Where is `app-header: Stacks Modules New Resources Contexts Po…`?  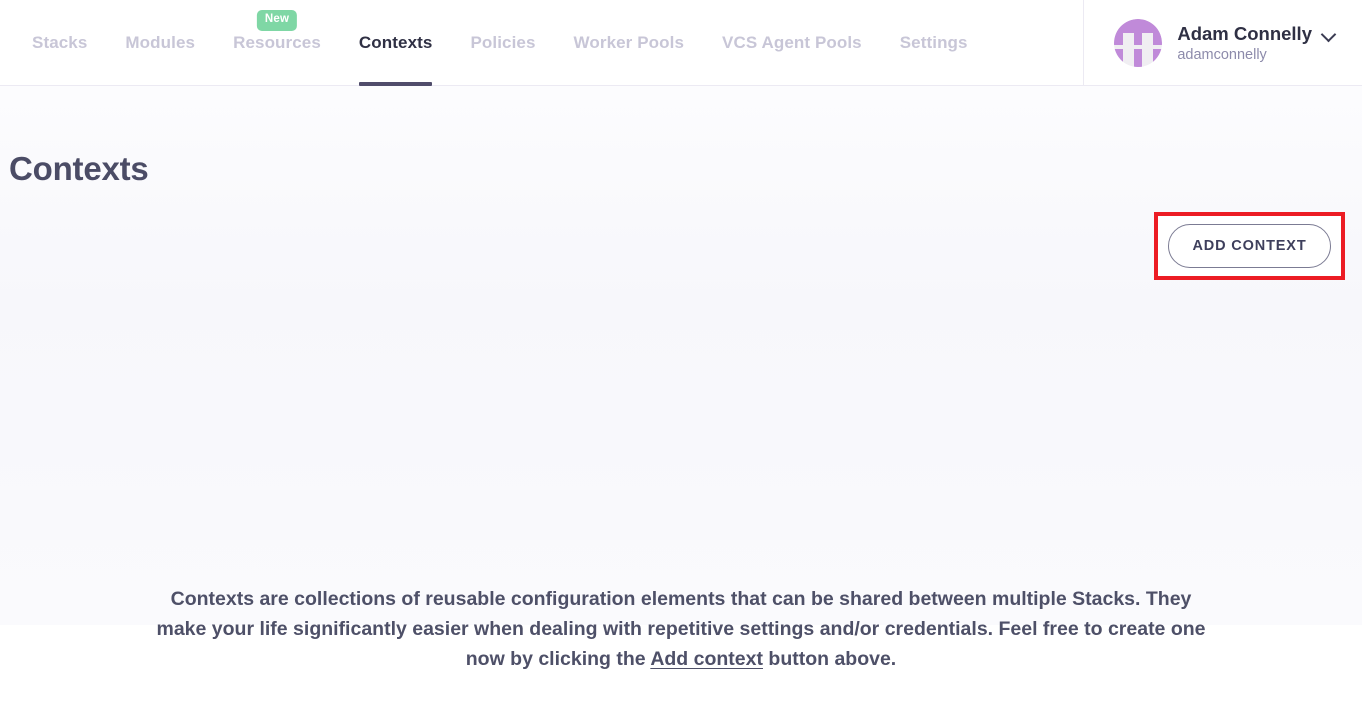 app-header: Stacks Modules New Resources Contexts Po… is located at coordinates (681, 43).